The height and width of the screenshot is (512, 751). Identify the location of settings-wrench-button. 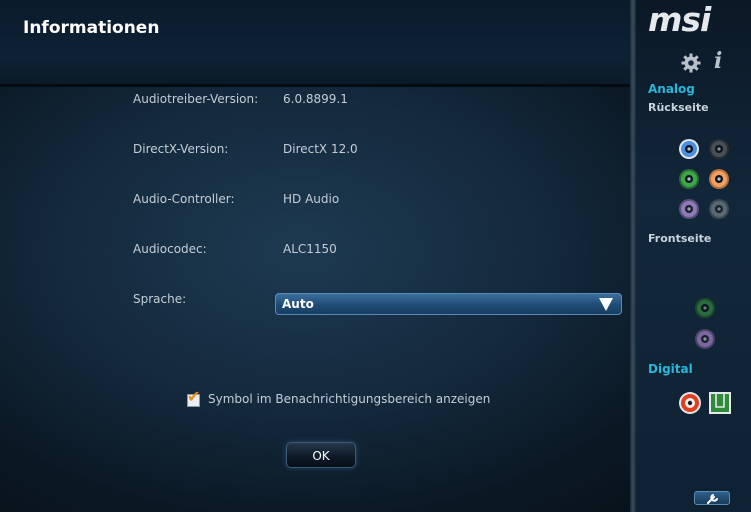
(712, 498).